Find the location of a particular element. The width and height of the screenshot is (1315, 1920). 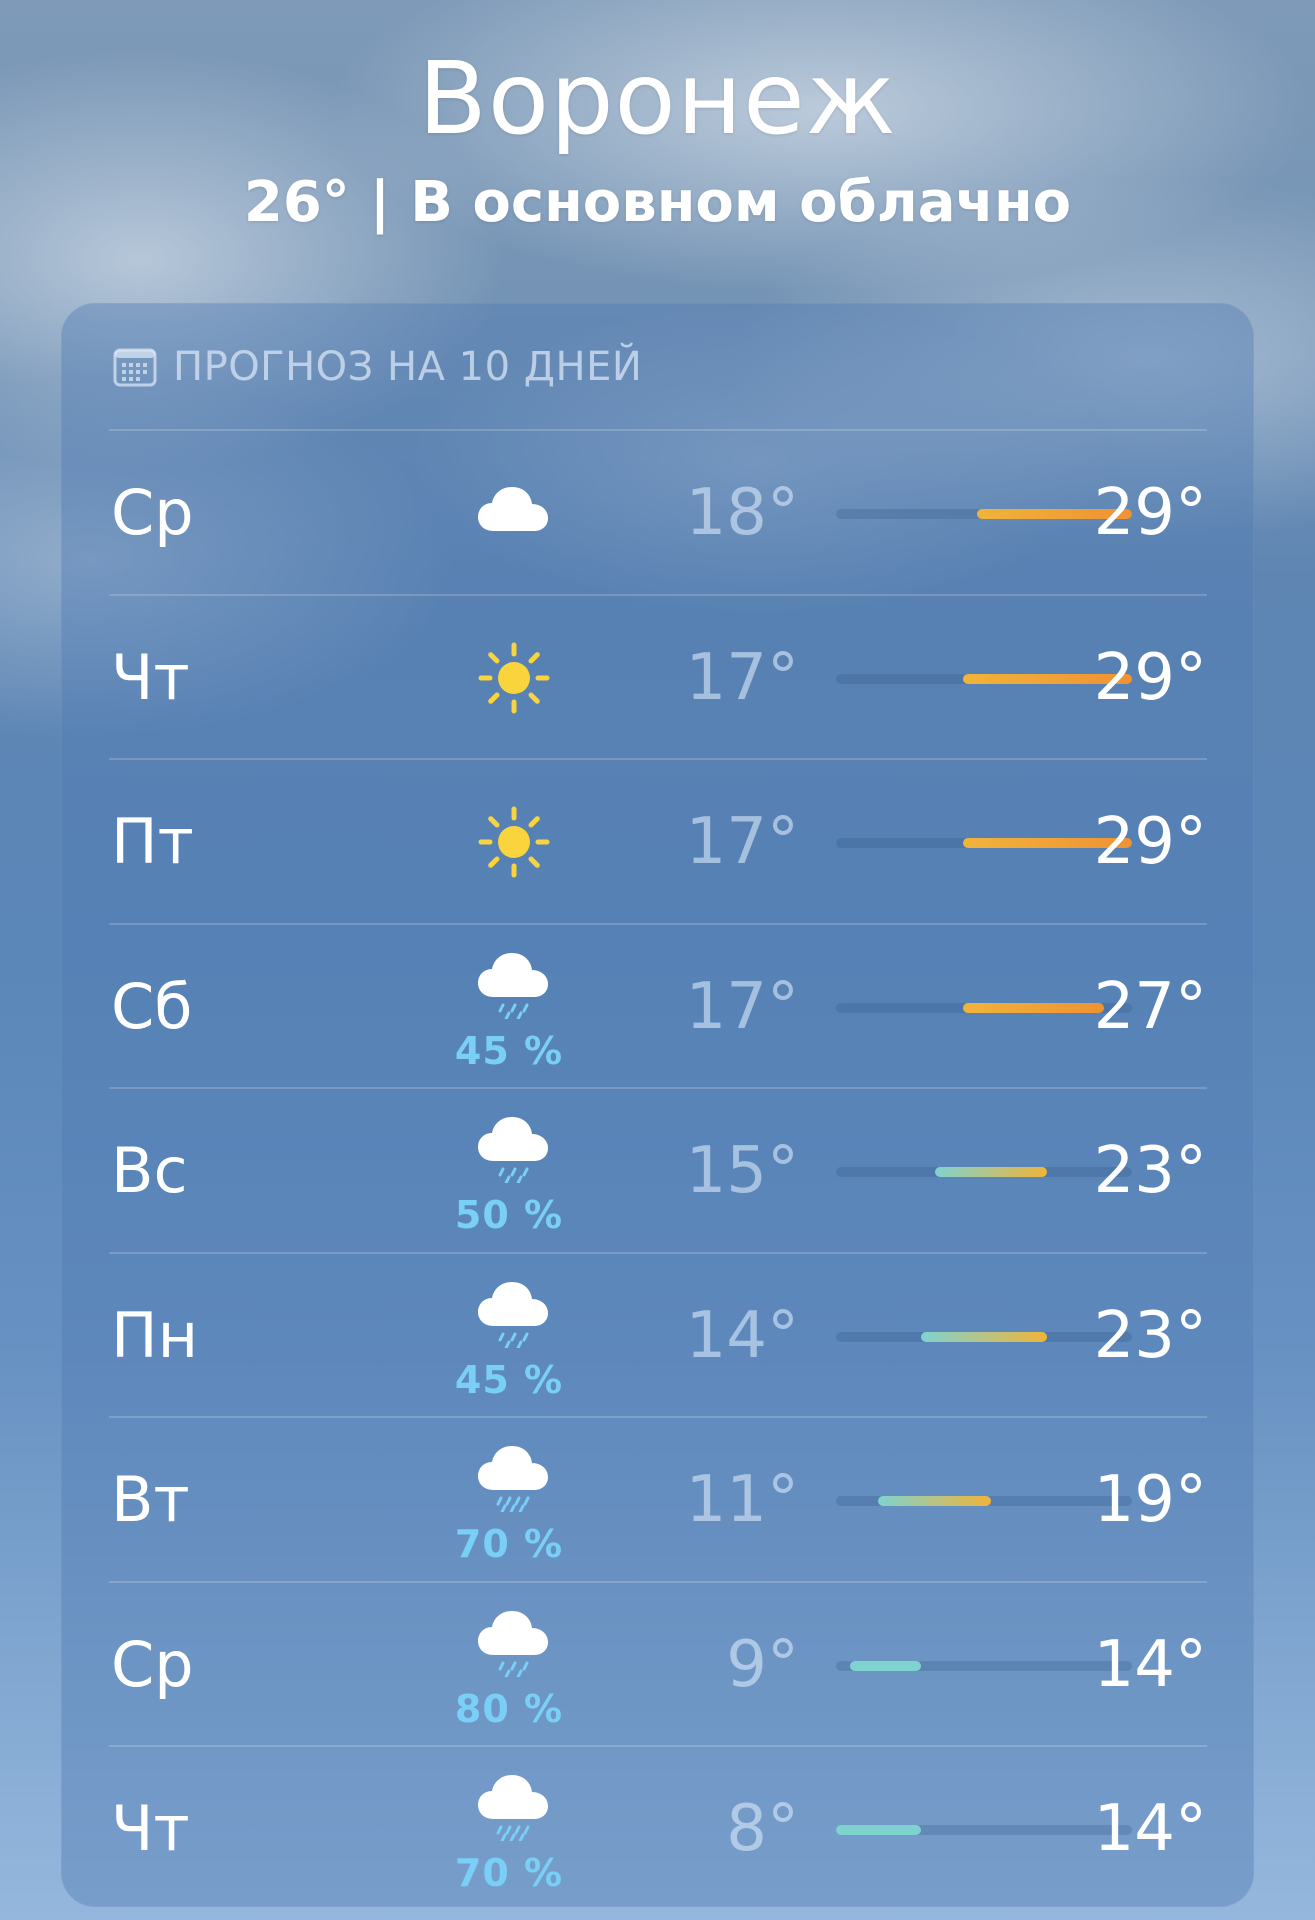

weather-header: Воронеж 26° | В основном облачно is located at coordinates (657, 138).